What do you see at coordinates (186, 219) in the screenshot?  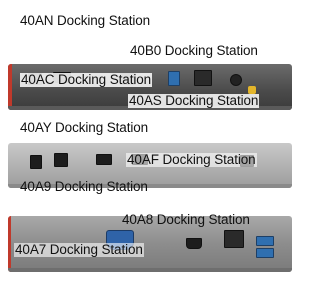 I see `label-40a8: 40A8 Docking Station` at bounding box center [186, 219].